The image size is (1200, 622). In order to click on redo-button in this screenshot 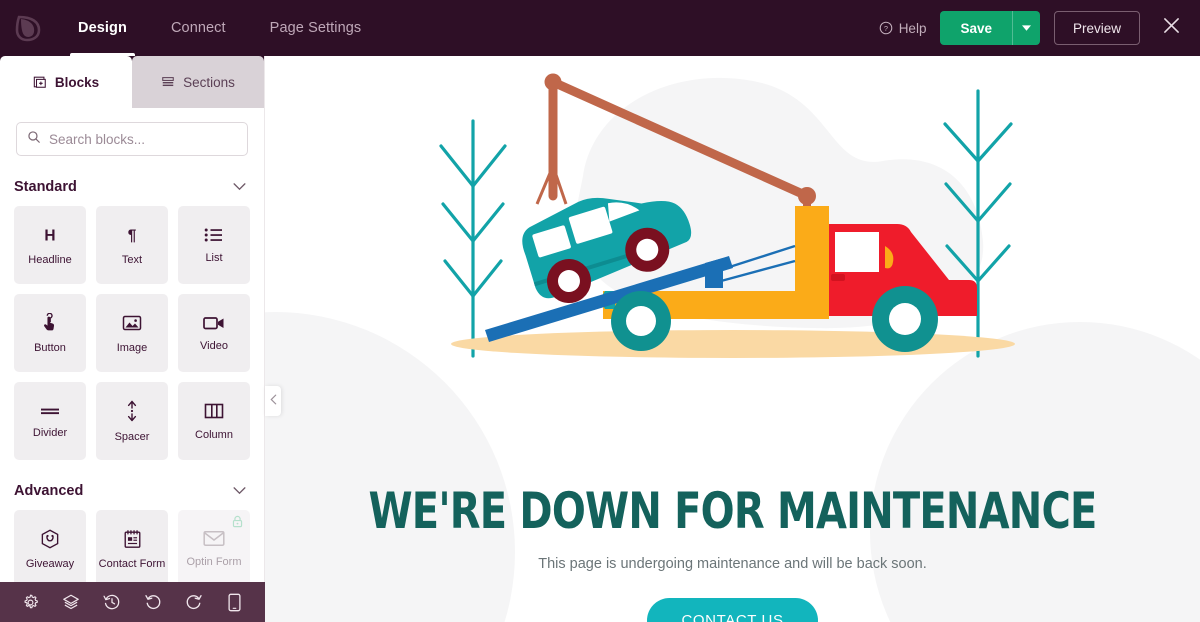, I will do `click(194, 602)`.